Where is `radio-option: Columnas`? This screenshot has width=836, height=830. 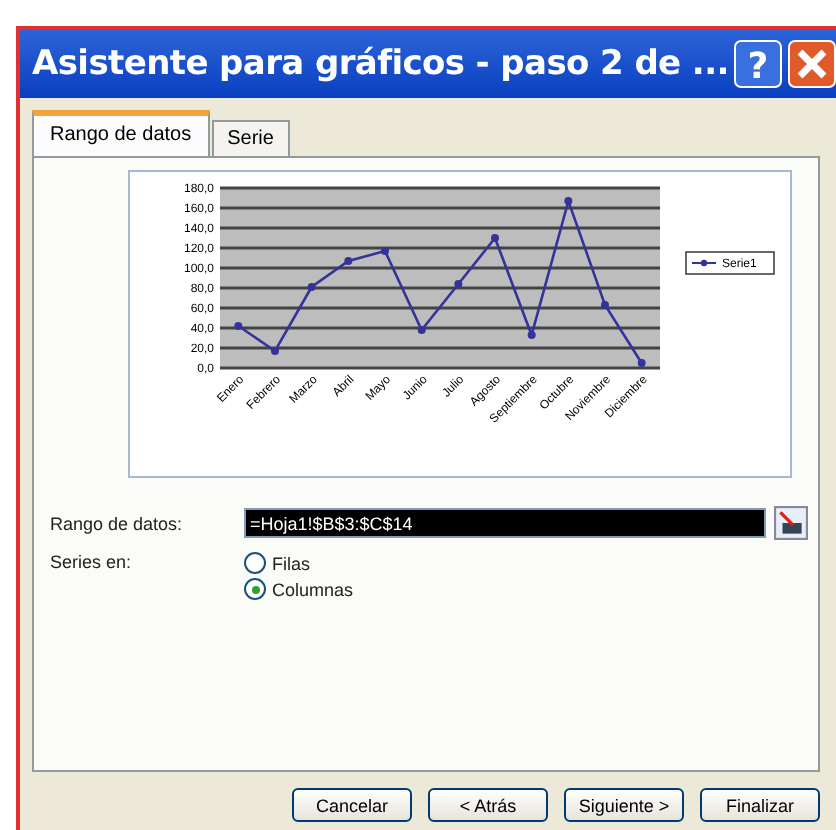 radio-option: Columnas is located at coordinates (299, 589).